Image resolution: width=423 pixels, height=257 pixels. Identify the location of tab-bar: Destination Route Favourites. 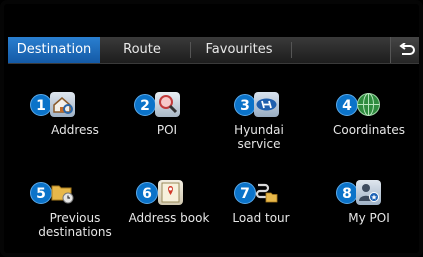
(213, 50).